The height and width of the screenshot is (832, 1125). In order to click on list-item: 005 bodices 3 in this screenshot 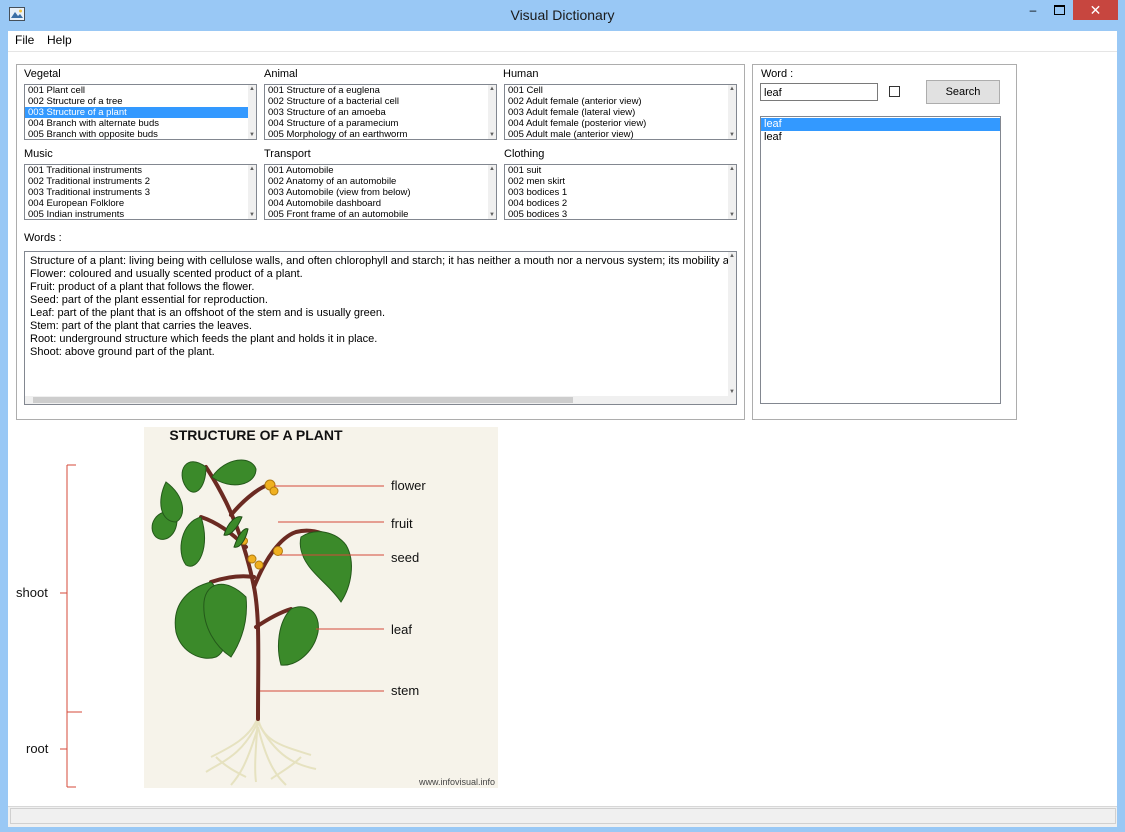, I will do `click(620, 214)`.